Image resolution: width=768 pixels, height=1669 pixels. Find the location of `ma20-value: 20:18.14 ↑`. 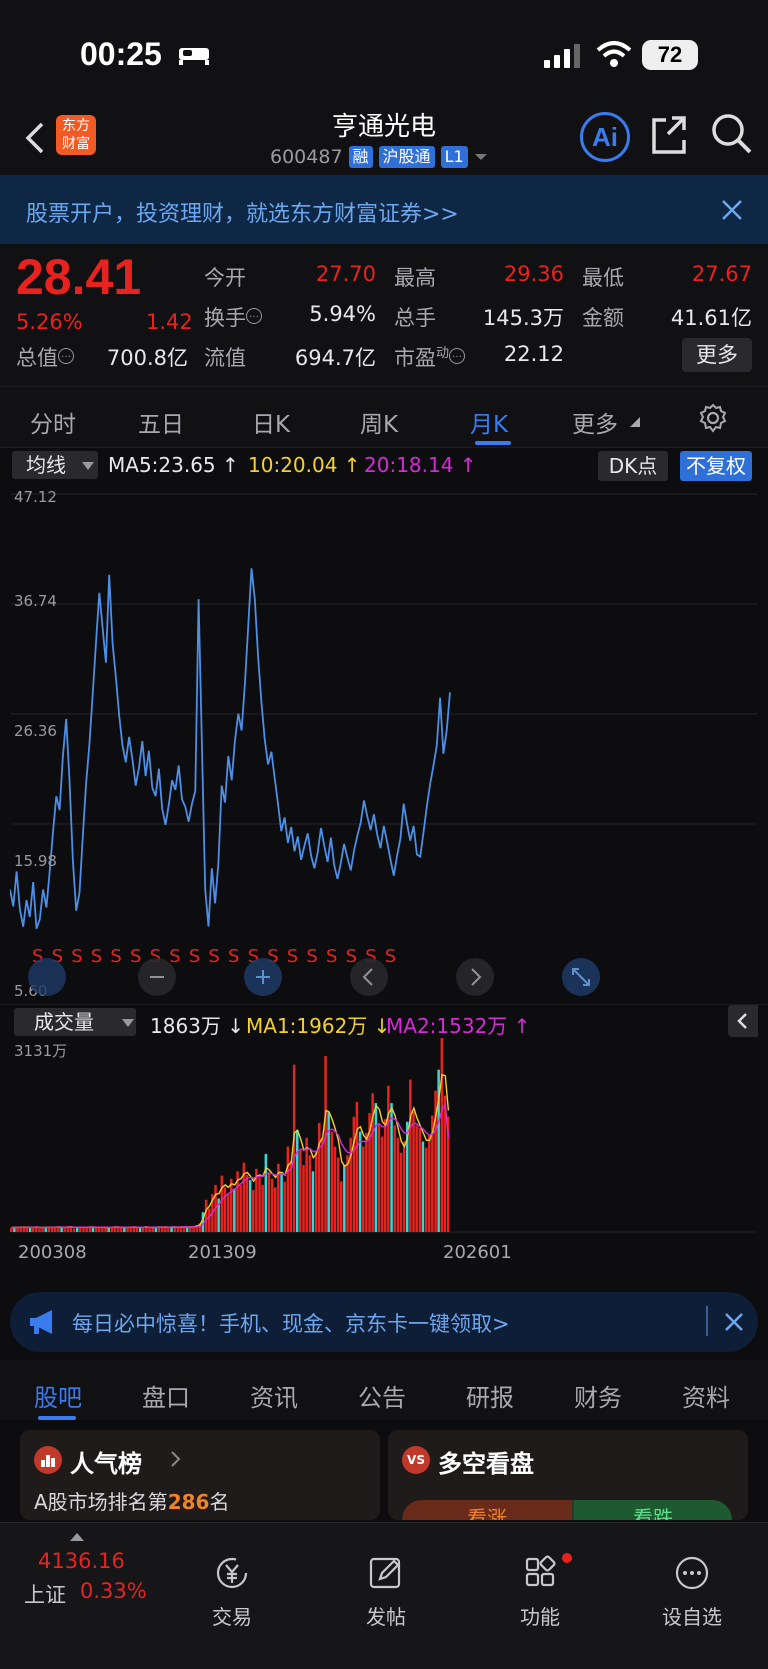

ma20-value: 20:18.14 ↑ is located at coordinates (420, 465).